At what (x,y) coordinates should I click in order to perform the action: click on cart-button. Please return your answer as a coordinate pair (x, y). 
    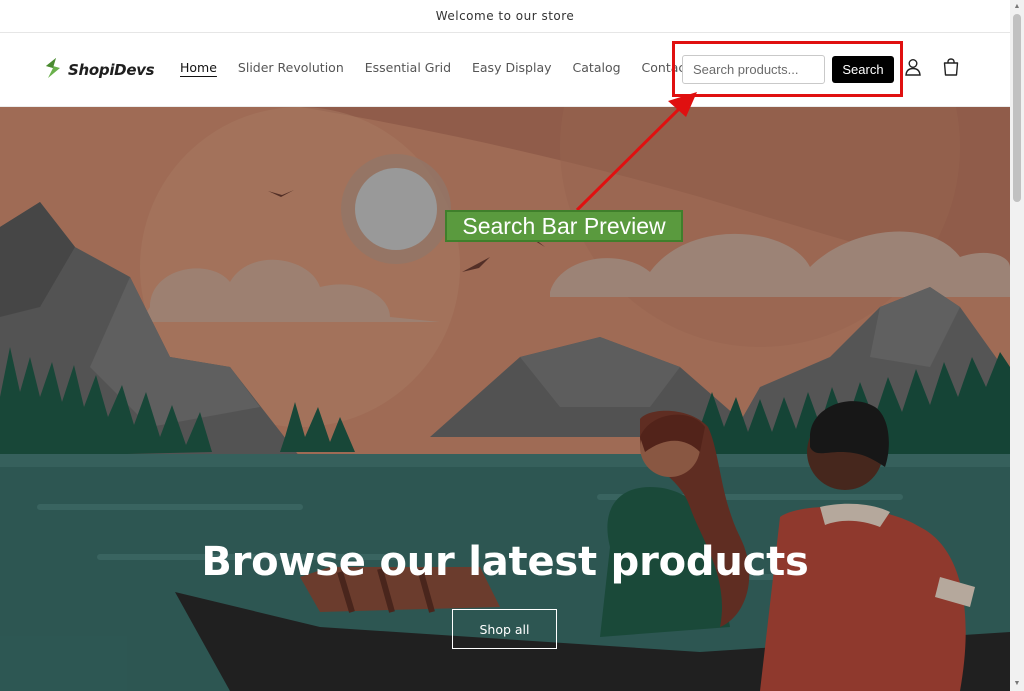
    Looking at the image, I should click on (951, 69).